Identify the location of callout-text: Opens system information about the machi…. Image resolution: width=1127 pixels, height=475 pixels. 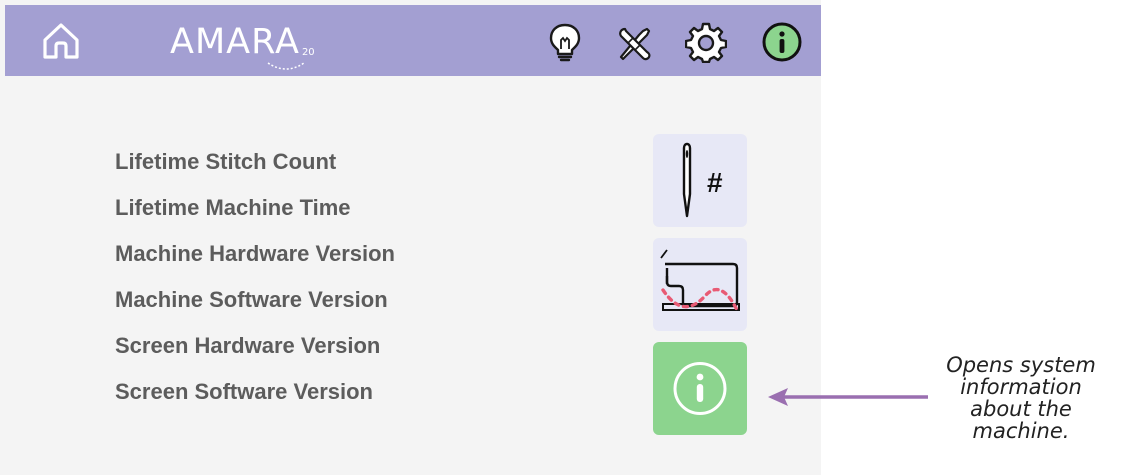
(1021, 398).